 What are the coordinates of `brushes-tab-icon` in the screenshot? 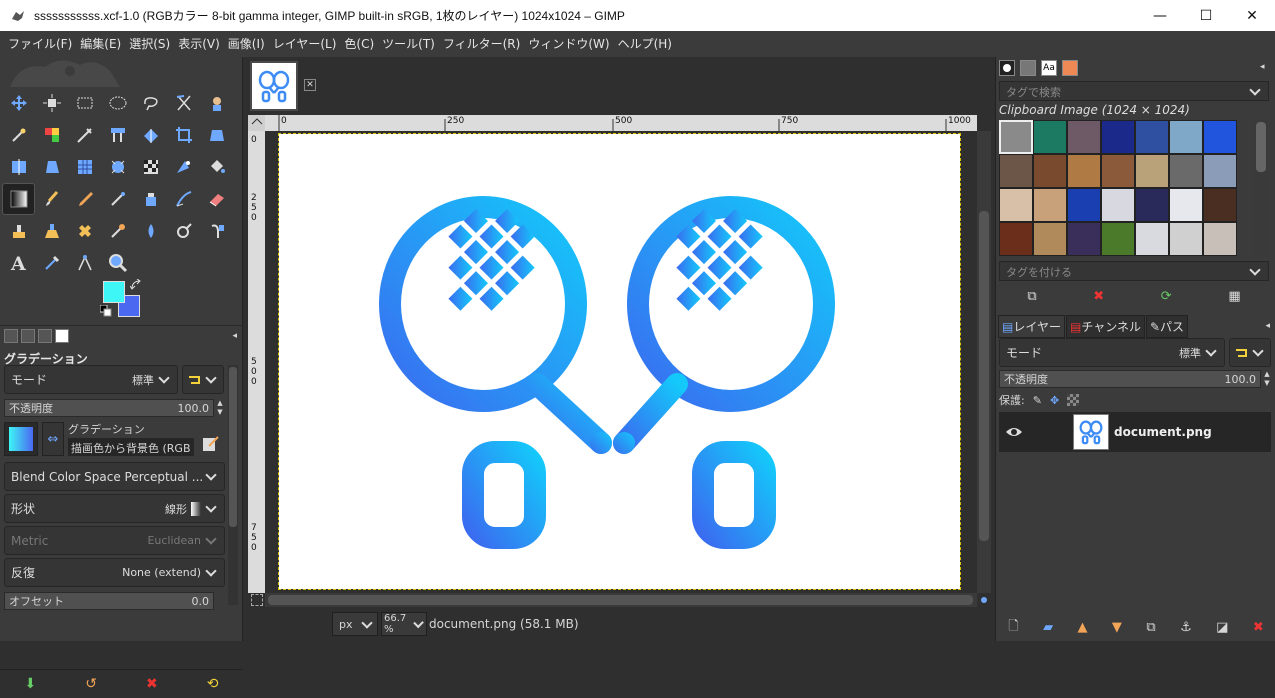 It's located at (1007, 68).